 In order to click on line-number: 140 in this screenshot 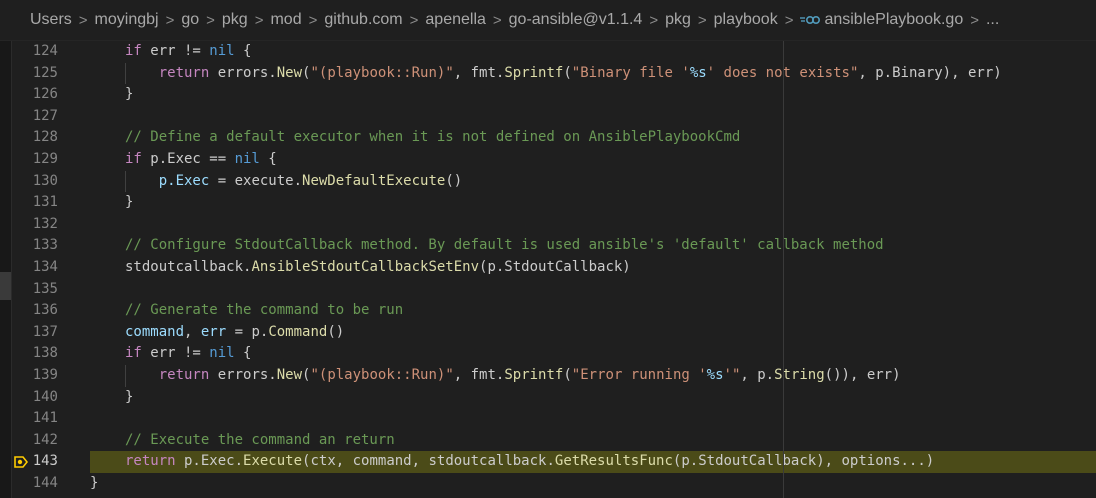, I will do `click(45, 396)`.